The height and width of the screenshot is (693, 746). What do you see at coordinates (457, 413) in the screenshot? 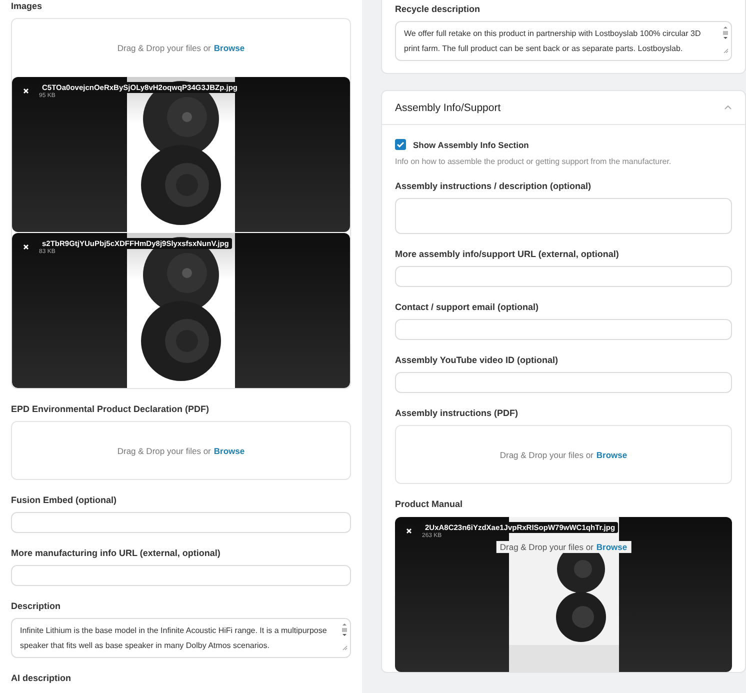
I see `field-label: Assembly instructions (PDF)` at bounding box center [457, 413].